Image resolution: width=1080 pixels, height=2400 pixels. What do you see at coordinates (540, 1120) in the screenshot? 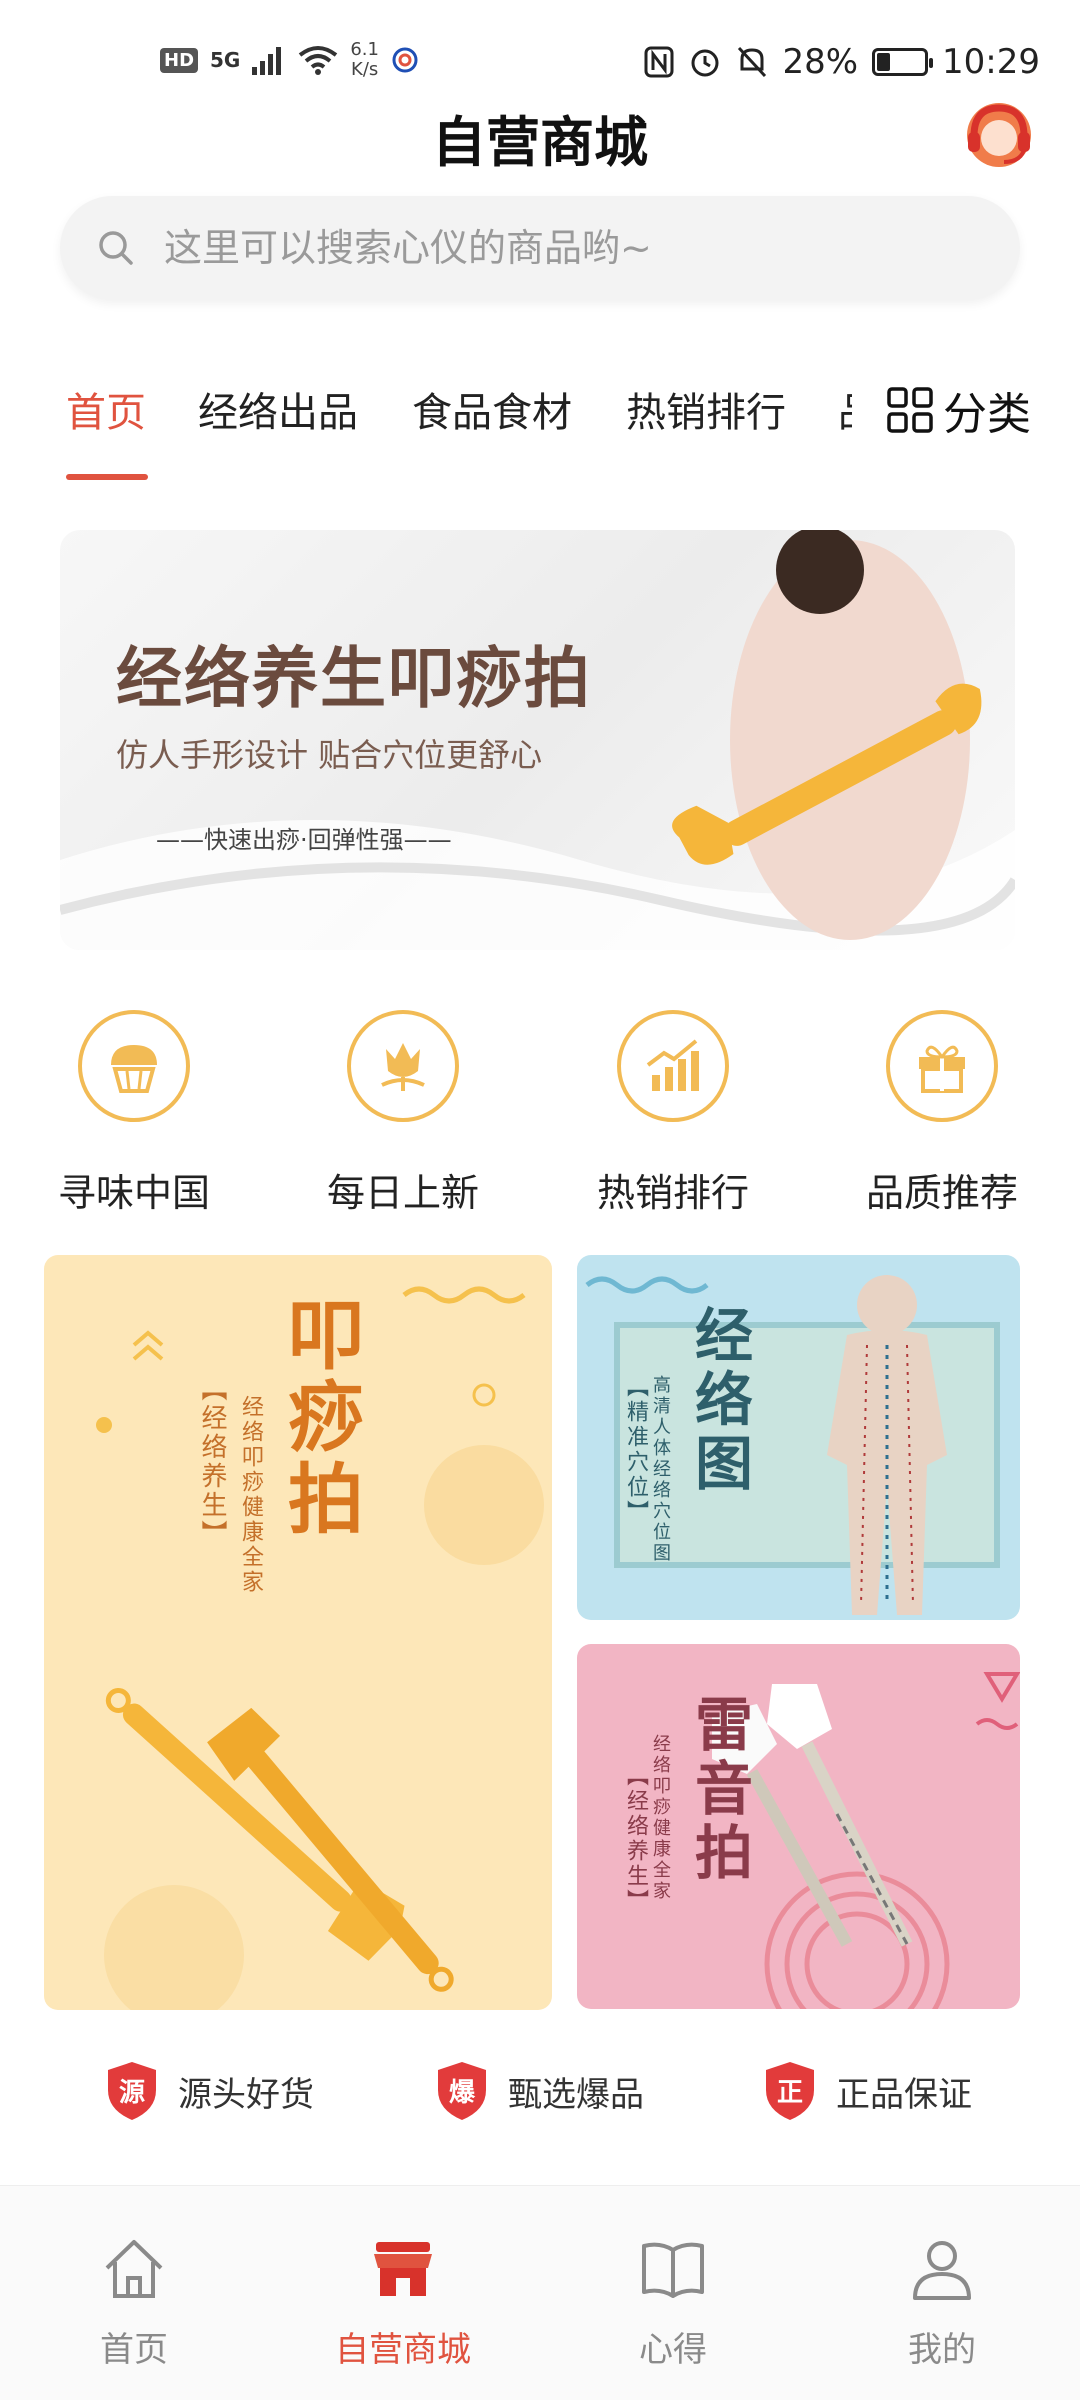
I see `quick-categories: 寻味中国 每日上新 热销排行 品质推荐` at bounding box center [540, 1120].